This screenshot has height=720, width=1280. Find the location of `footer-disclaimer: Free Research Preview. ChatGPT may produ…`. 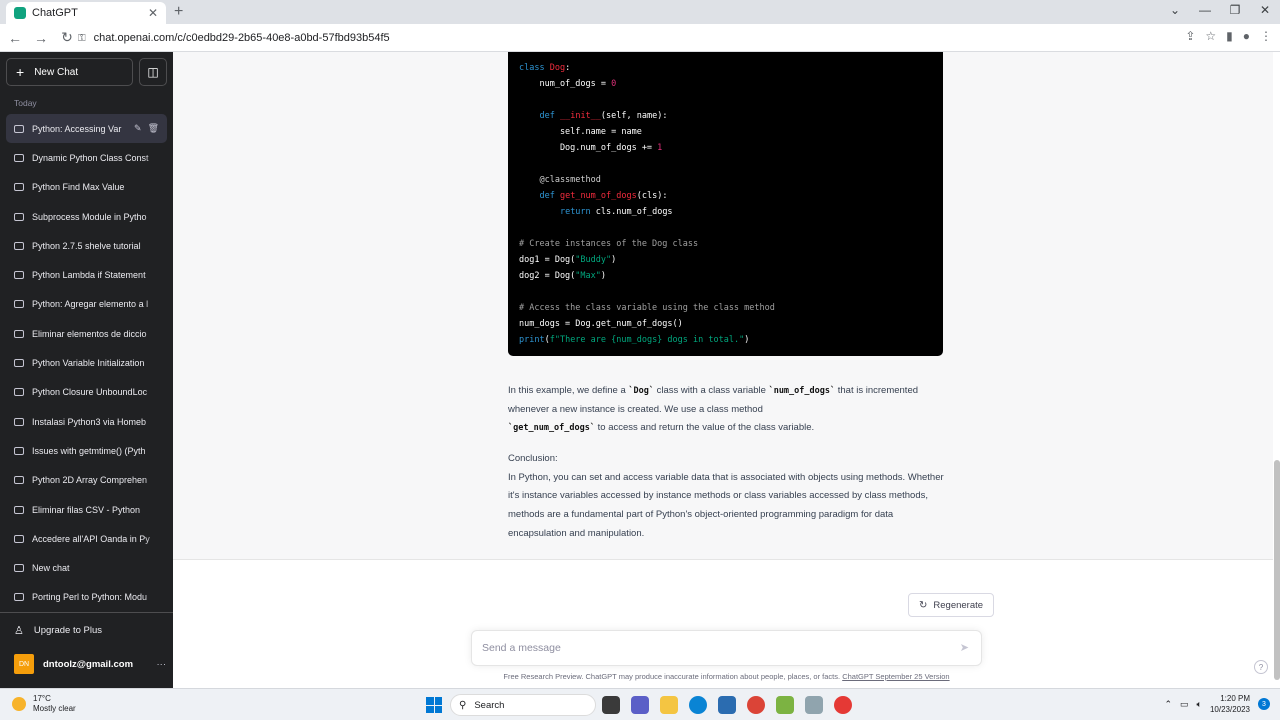

footer-disclaimer: Free Research Preview. ChatGPT may produ… is located at coordinates (726, 676).